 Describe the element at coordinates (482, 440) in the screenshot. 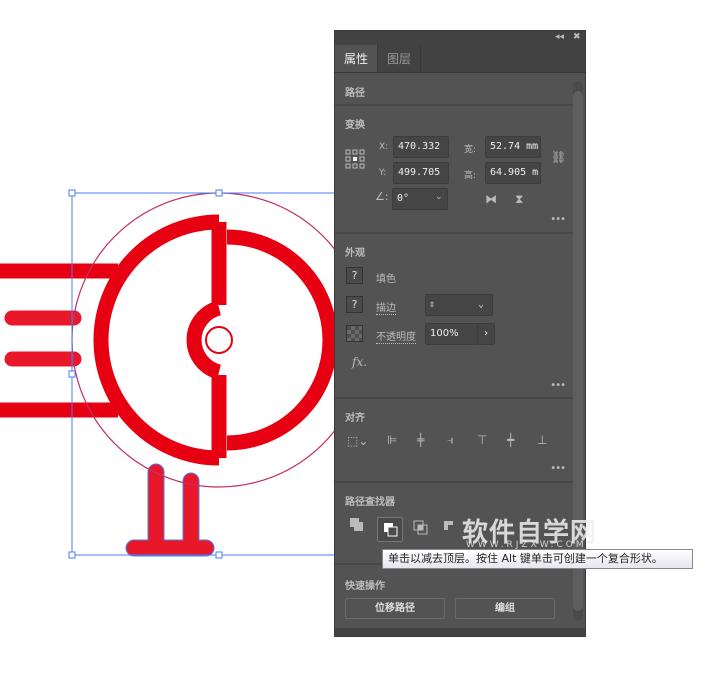

I see `align-top-icon: ⊤` at that location.